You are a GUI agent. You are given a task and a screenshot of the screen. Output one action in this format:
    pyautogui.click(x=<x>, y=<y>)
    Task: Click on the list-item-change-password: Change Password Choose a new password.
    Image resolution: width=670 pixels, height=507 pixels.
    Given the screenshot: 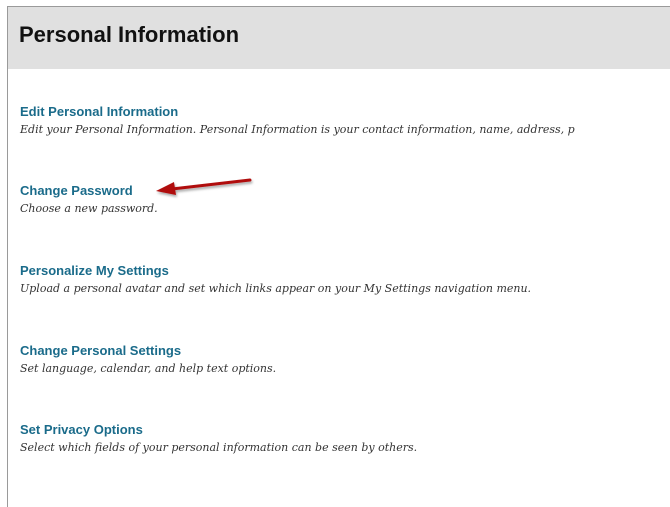 What is the action you would take?
    pyautogui.click(x=89, y=199)
    